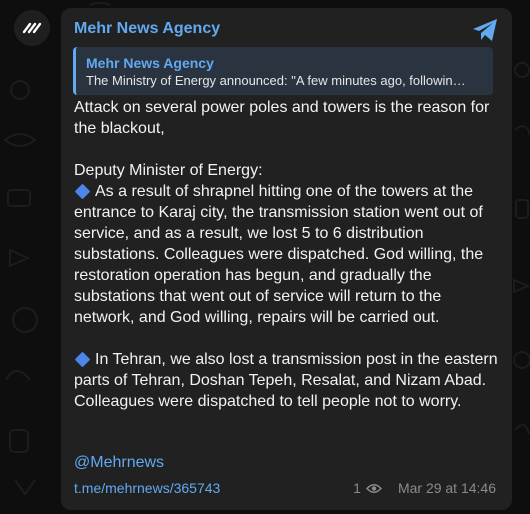  What do you see at coordinates (147, 488) in the screenshot?
I see `post-link: t.me/mehrnews/365743` at bounding box center [147, 488].